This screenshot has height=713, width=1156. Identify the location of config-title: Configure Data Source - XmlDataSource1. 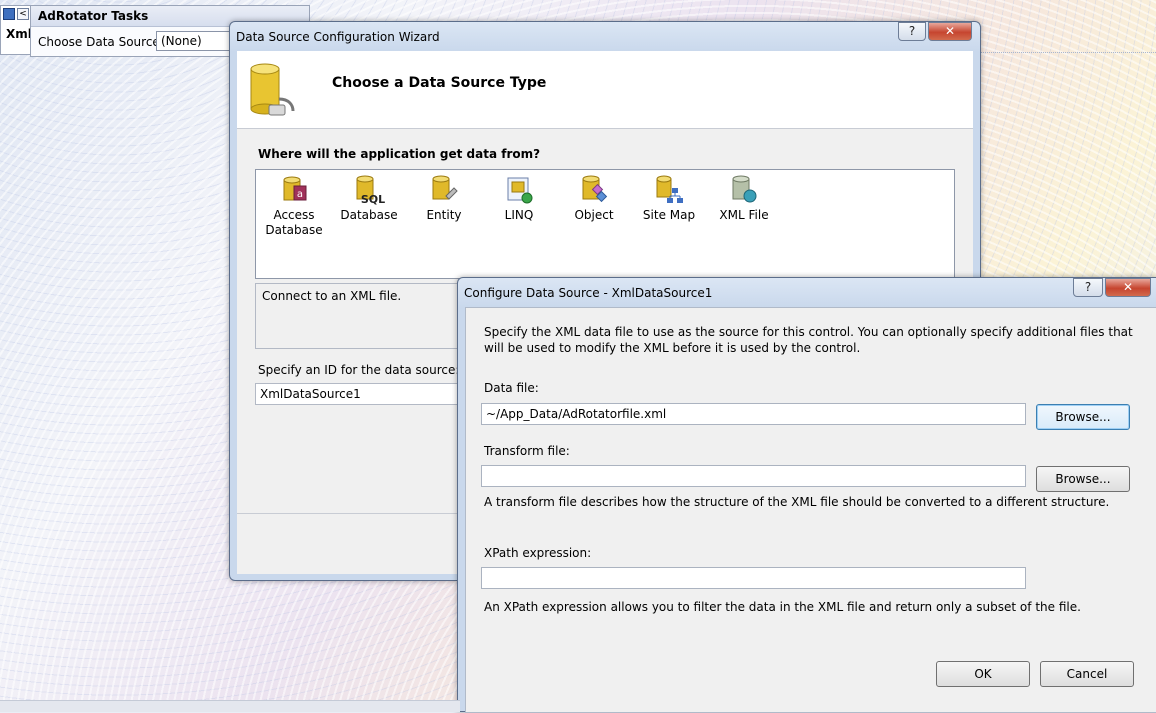
(588, 293).